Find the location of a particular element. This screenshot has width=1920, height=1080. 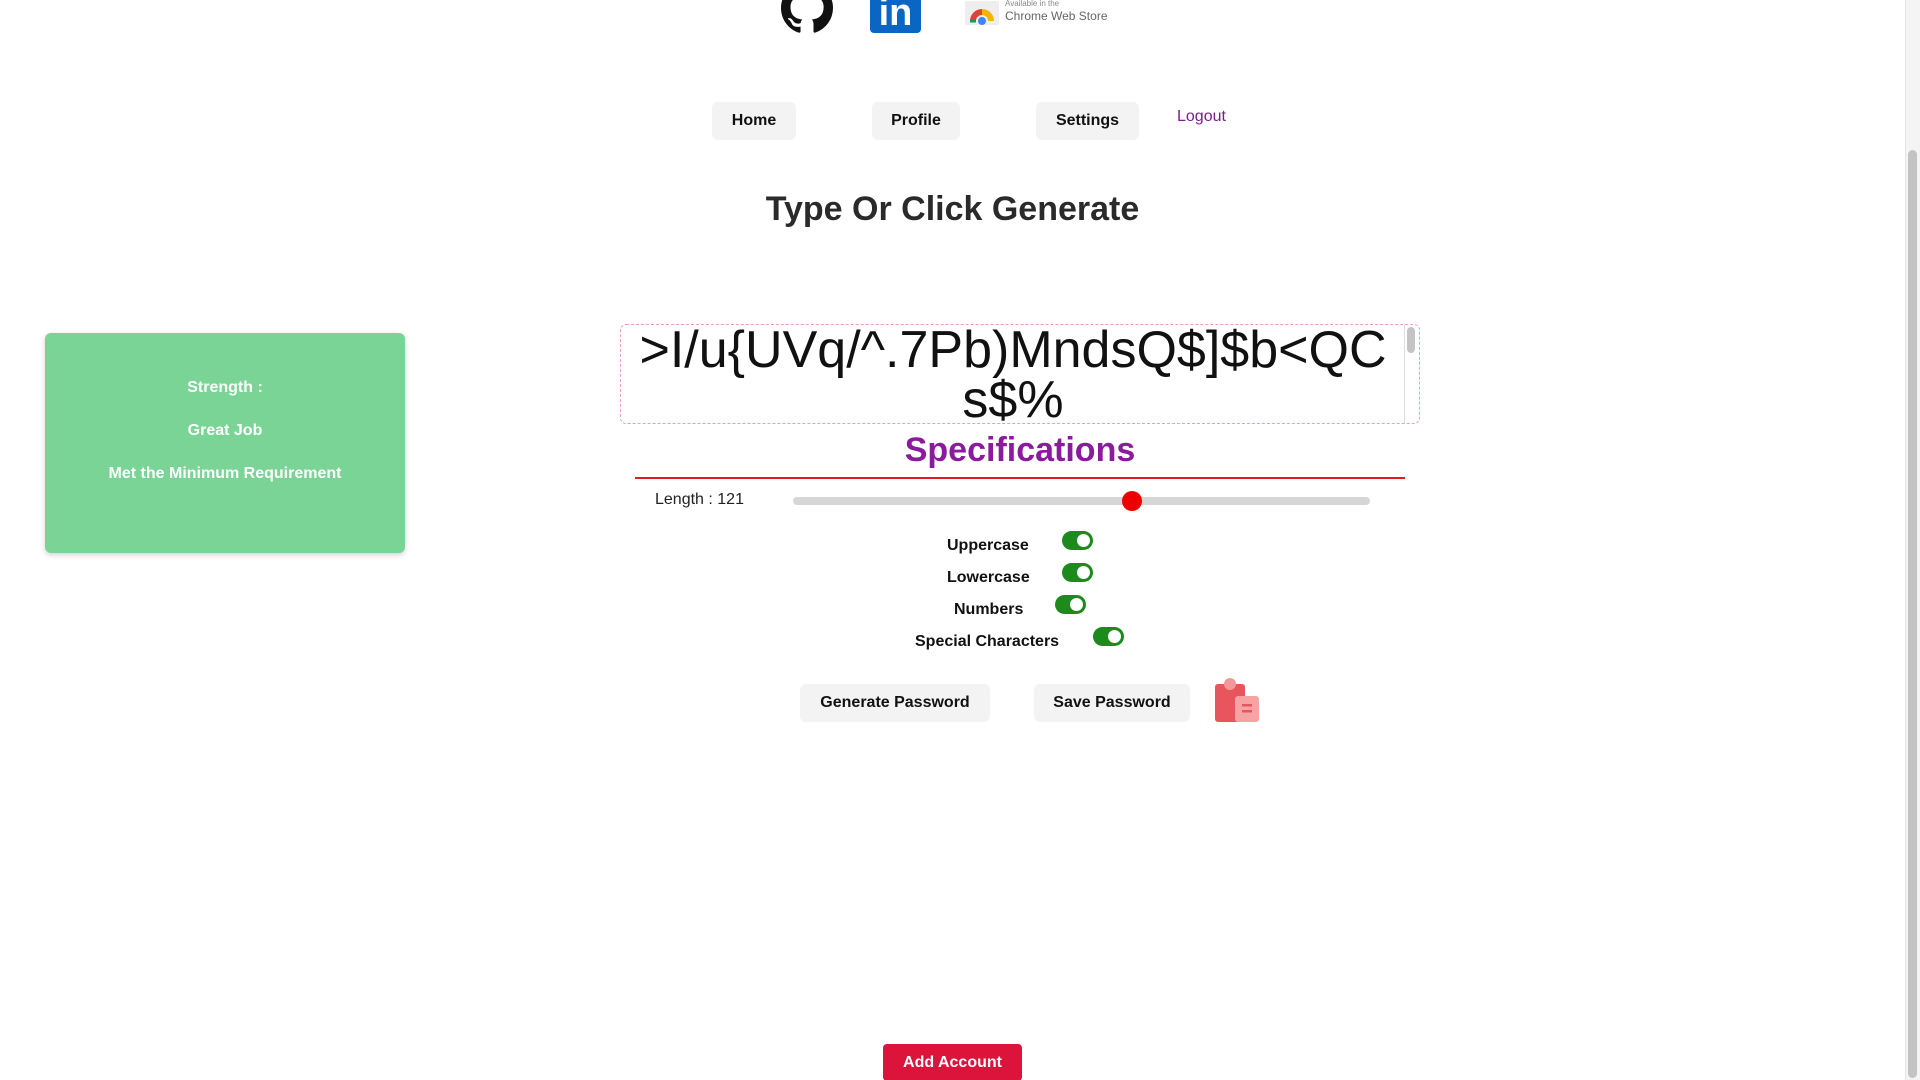

page-scrollbar-thumb is located at coordinates (1912, 614).